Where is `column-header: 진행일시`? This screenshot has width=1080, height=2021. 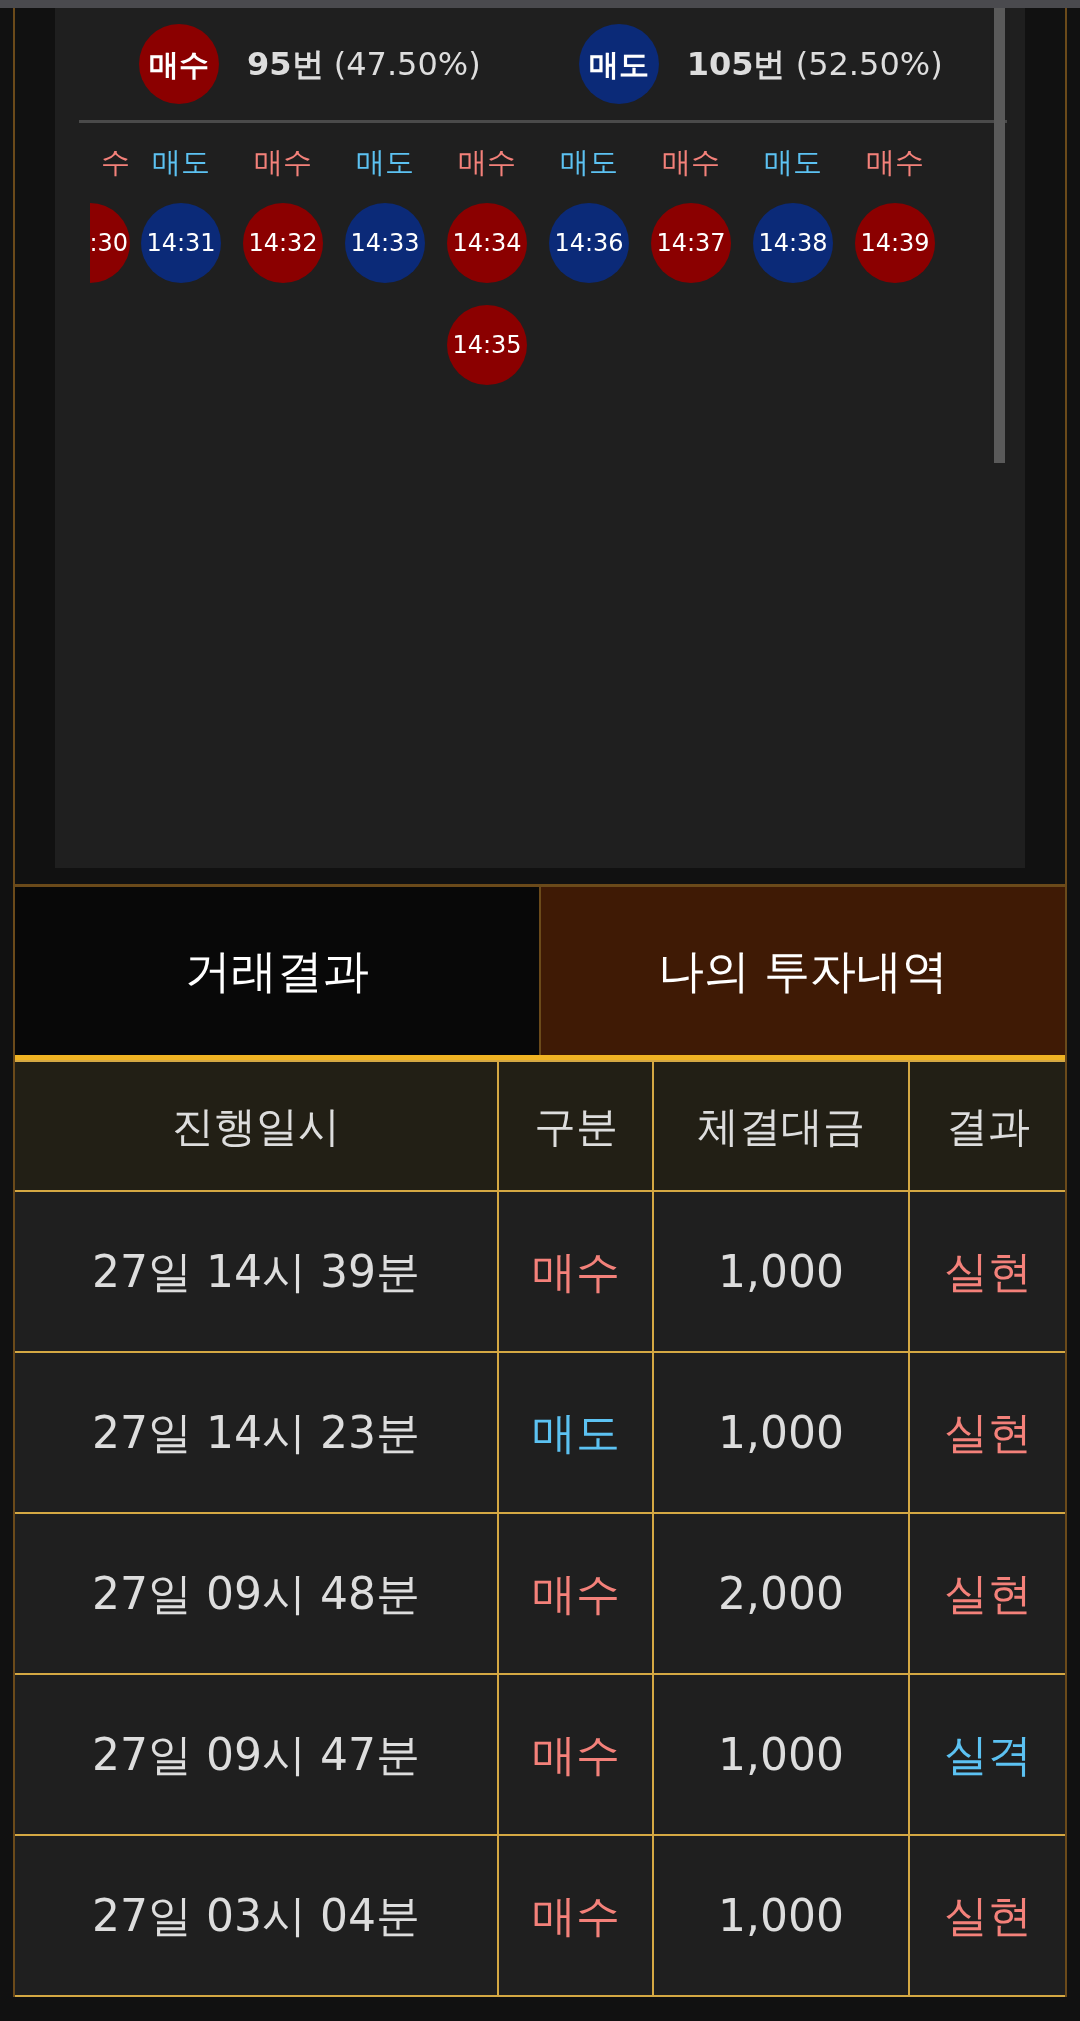
column-header: 진행일시 is located at coordinates (256, 1126).